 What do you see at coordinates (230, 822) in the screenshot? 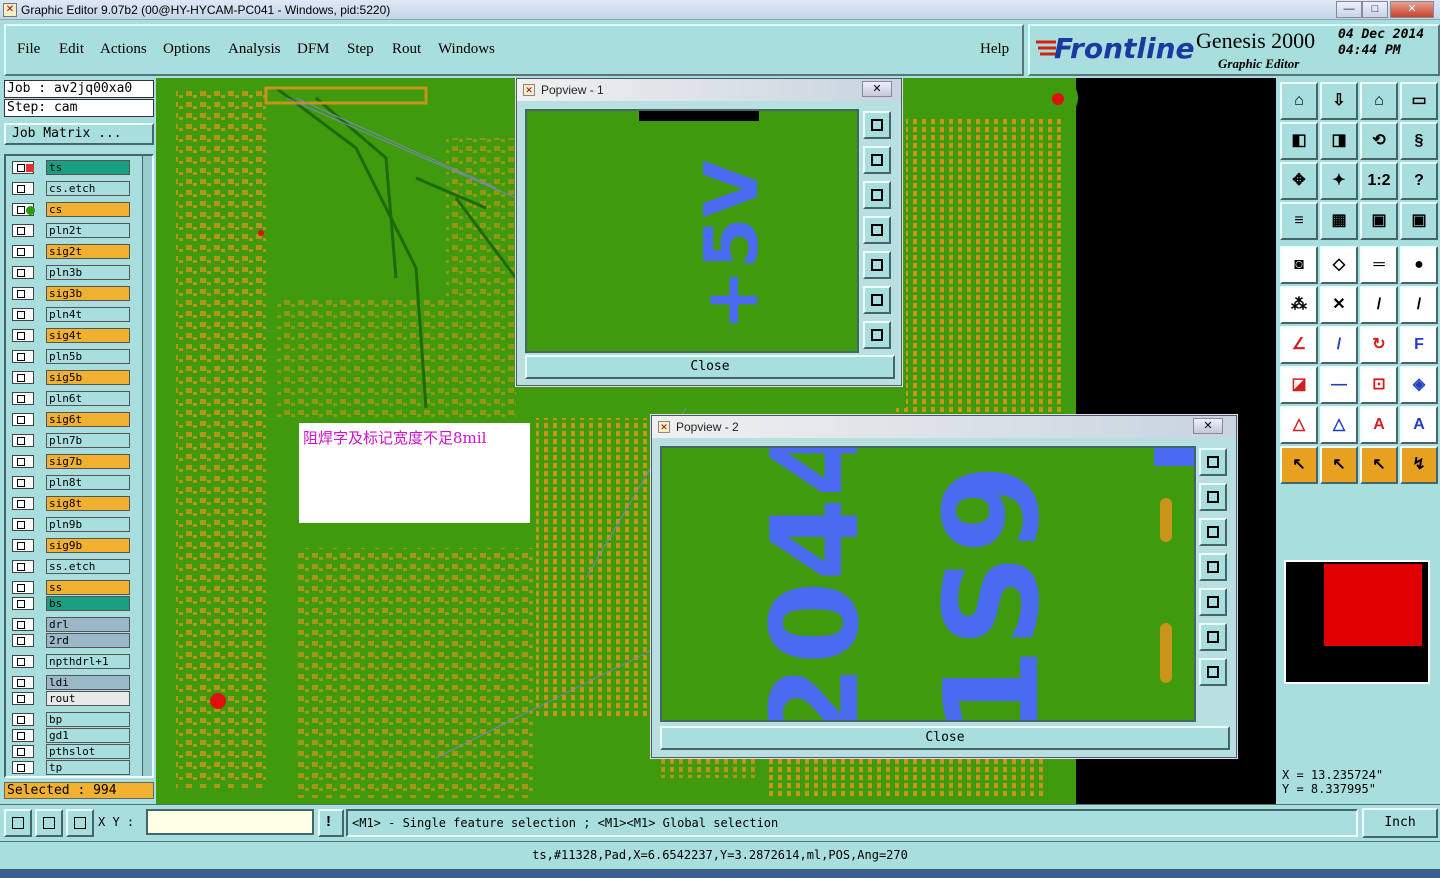
I see `xy-input` at bounding box center [230, 822].